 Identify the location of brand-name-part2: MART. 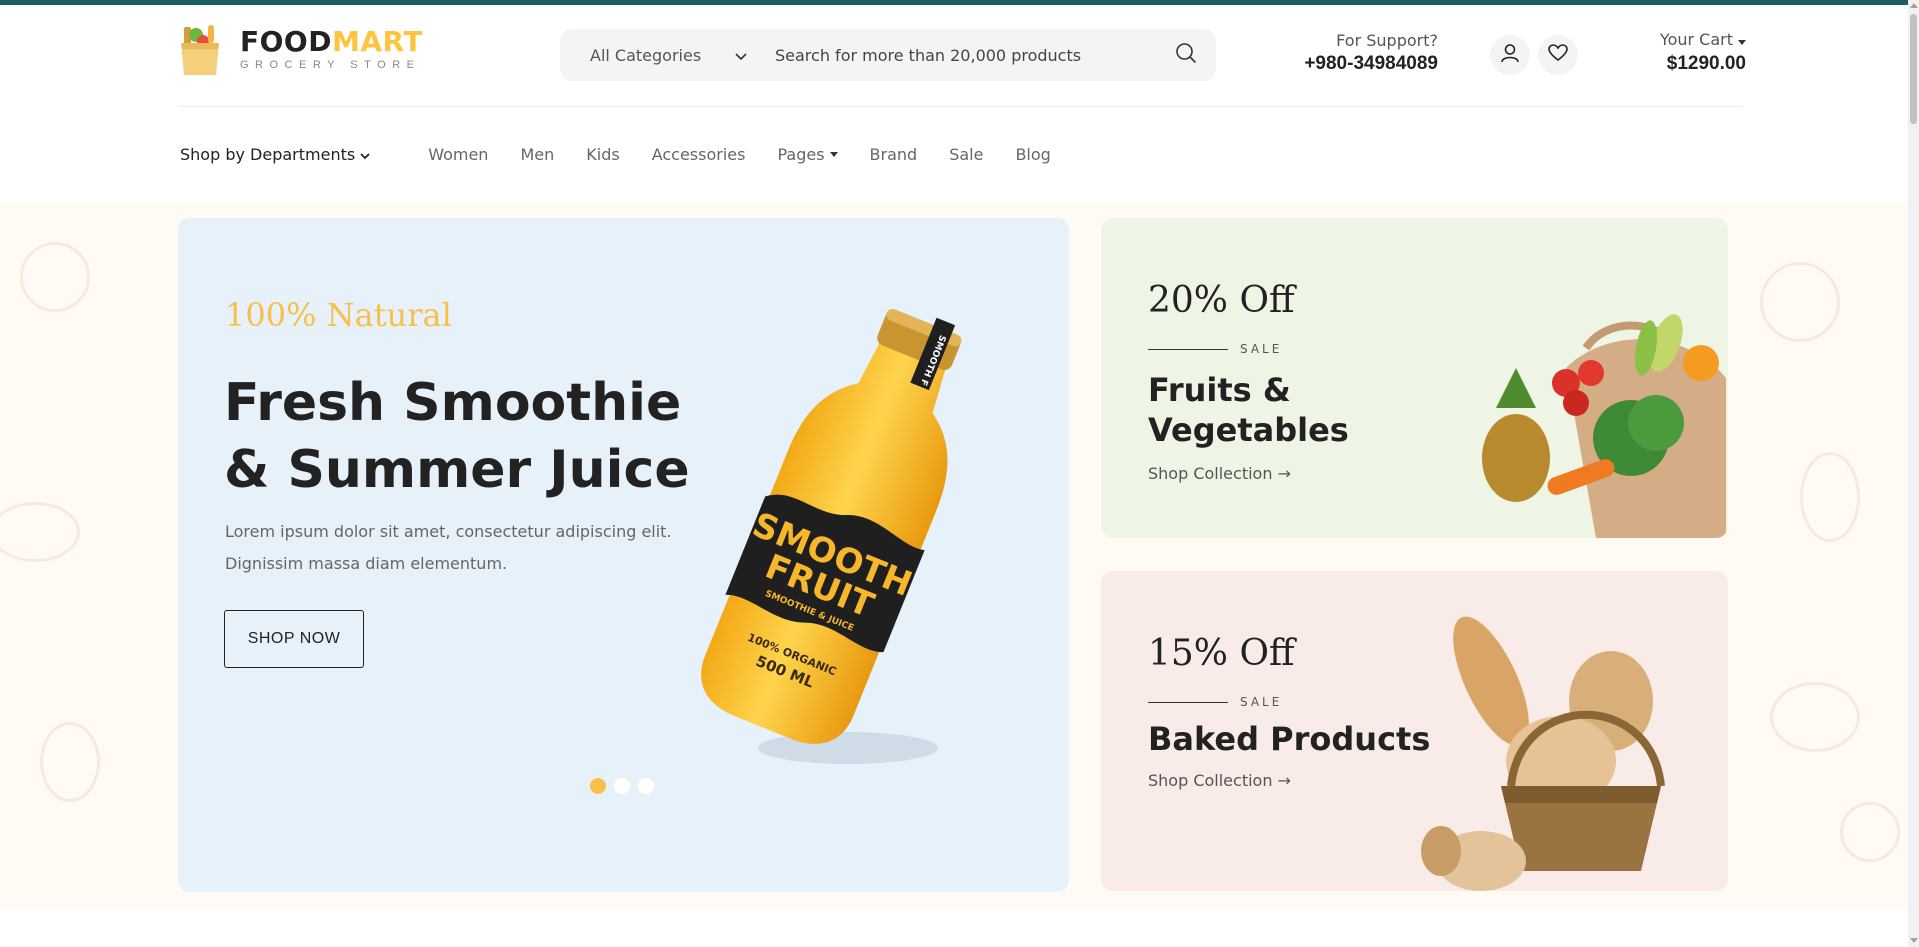
(377, 41).